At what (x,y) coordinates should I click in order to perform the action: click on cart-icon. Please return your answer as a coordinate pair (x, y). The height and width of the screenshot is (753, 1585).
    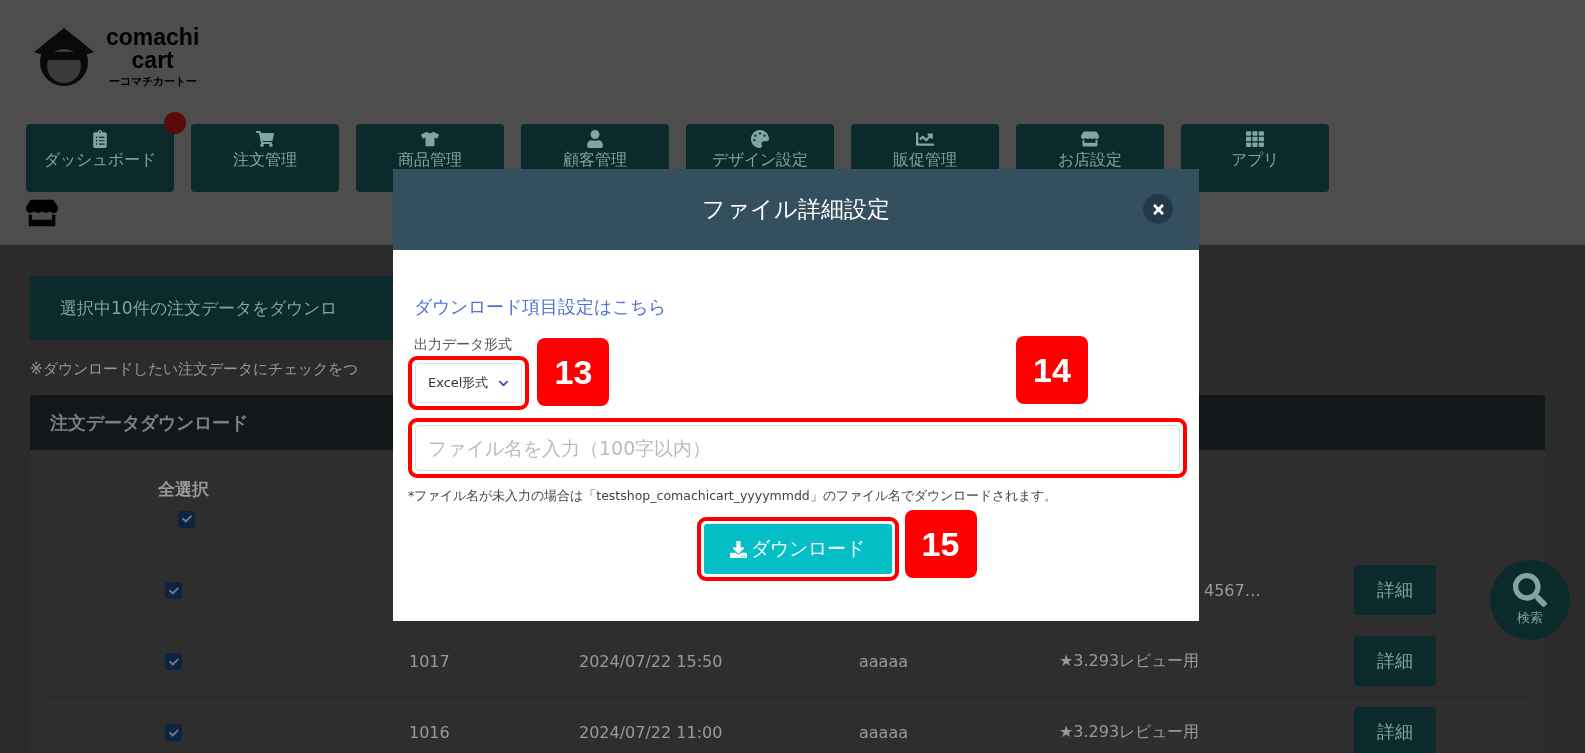
    Looking at the image, I should click on (265, 139).